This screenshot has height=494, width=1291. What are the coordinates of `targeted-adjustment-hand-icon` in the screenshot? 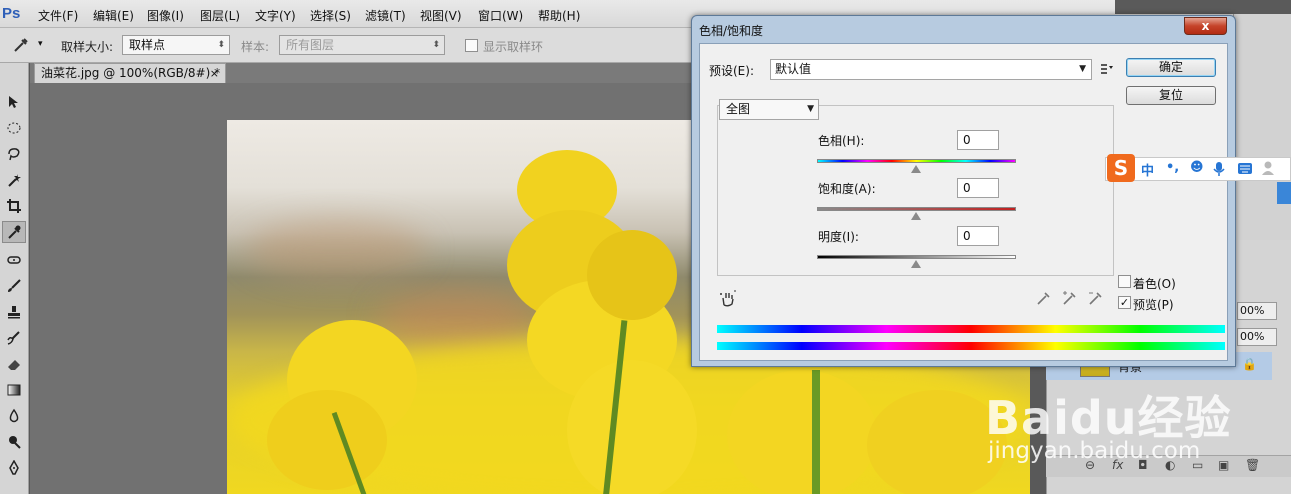 It's located at (728, 299).